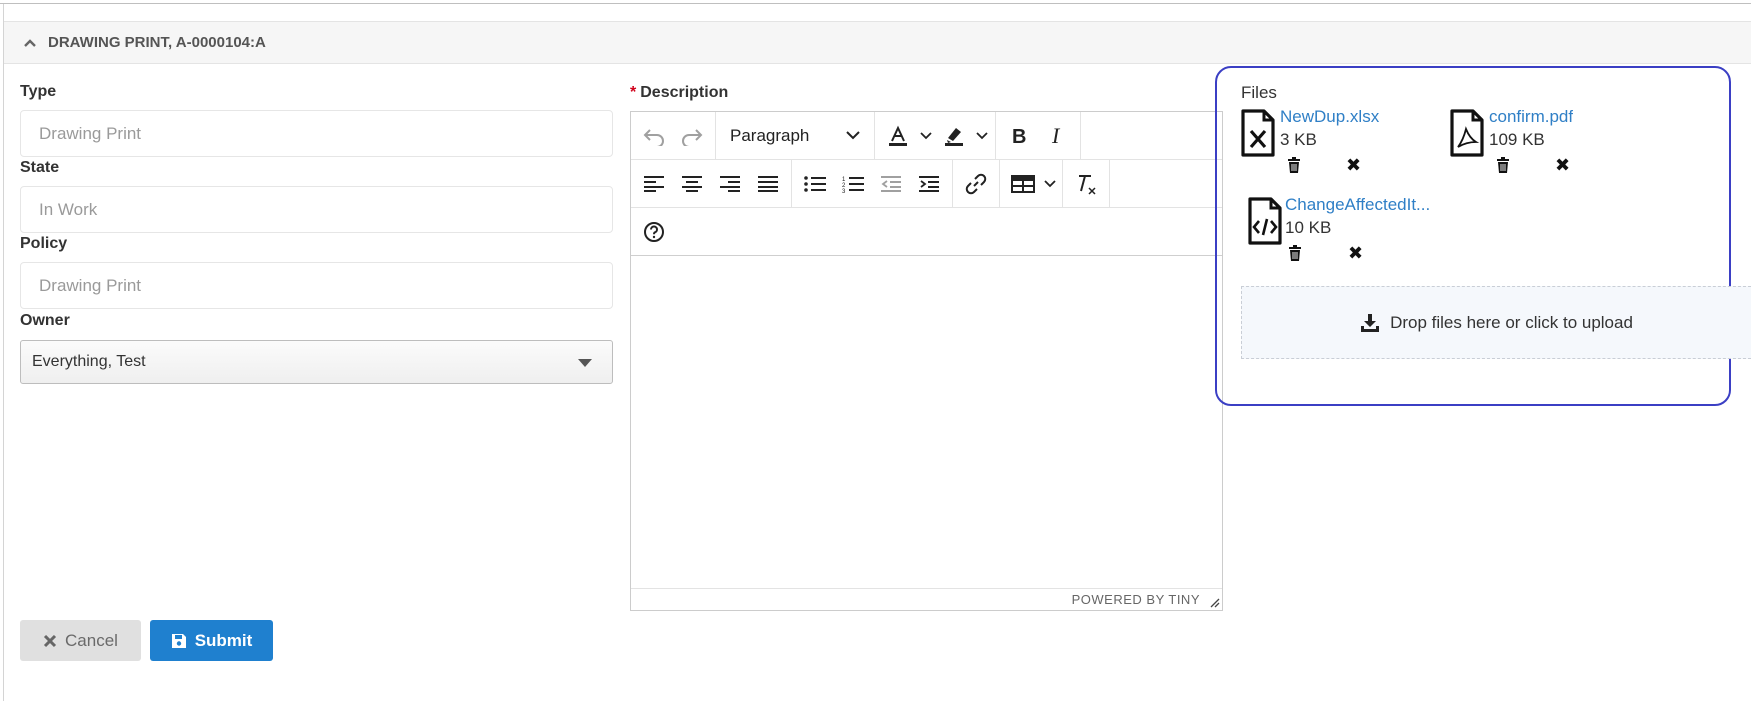 Image resolution: width=1751 pixels, height=701 pixels. I want to click on cancel-label: Cancel, so click(91, 640).